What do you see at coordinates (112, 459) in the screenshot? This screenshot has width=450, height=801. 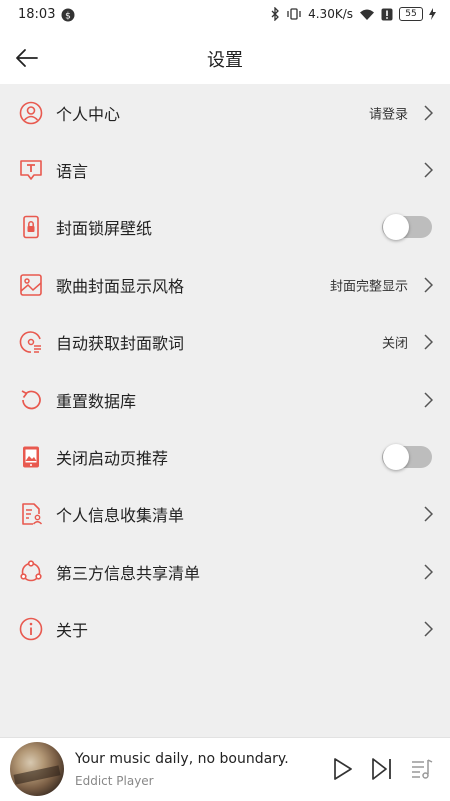 I see `settings-row-label: 关闭启动页推荐` at bounding box center [112, 459].